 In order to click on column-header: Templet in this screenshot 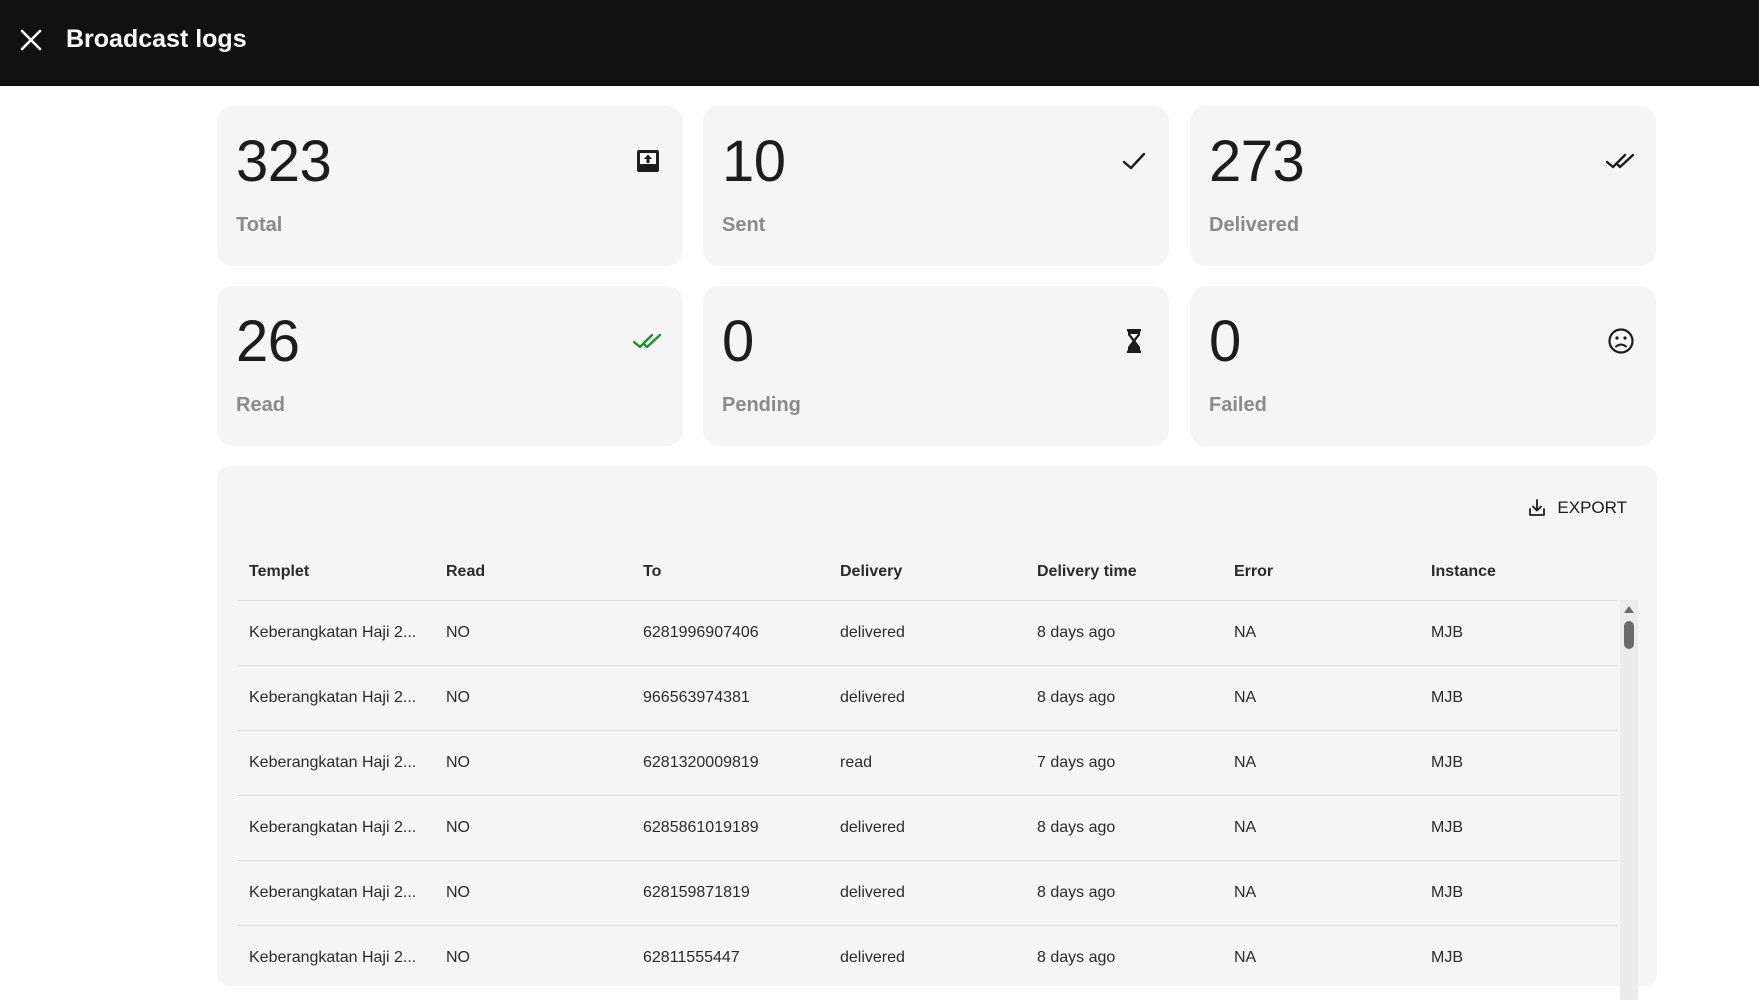, I will do `click(335, 572)`.